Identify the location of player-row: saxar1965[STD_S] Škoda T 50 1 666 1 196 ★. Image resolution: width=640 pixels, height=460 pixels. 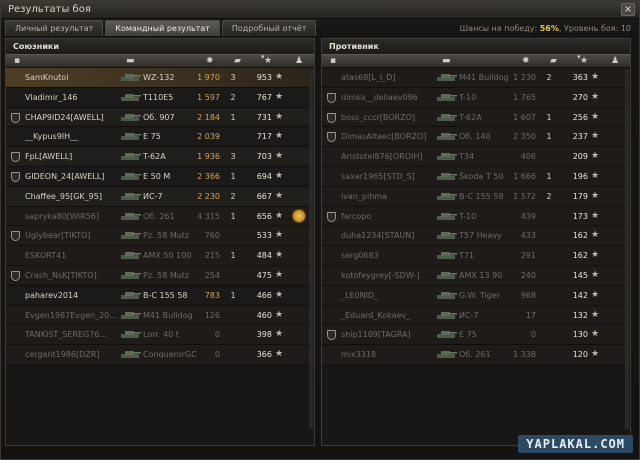
(476, 176).